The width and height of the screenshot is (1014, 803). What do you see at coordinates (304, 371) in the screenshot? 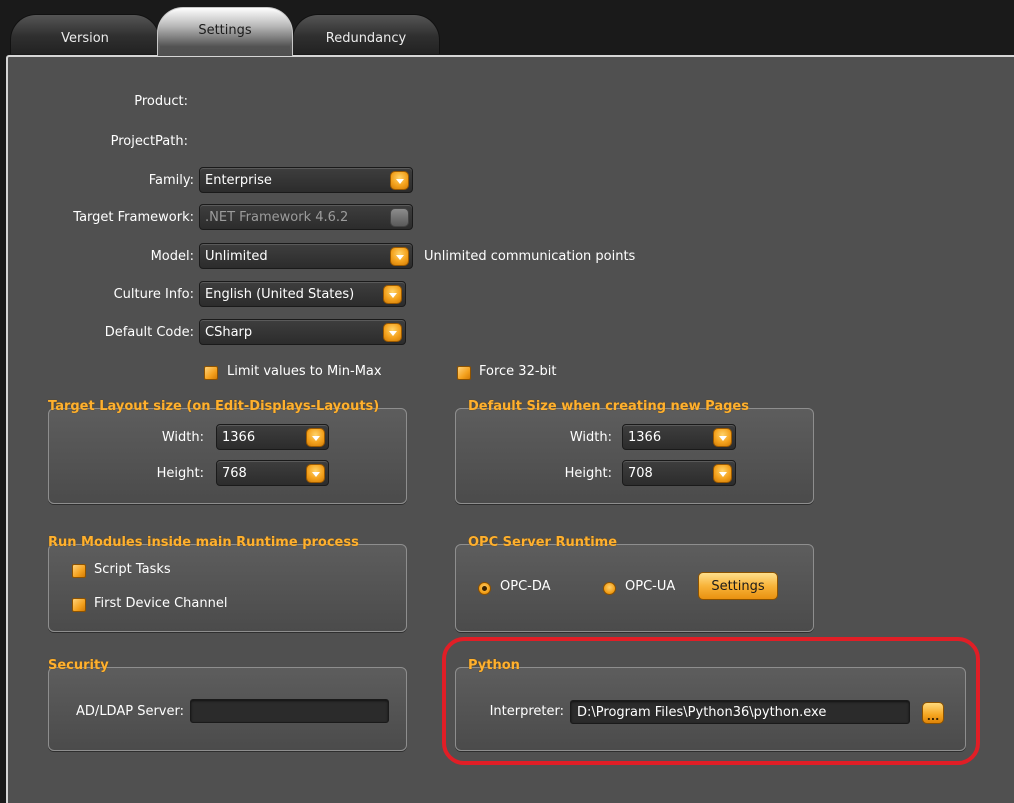
I see `limit-values-label: Limit values to Min-Max` at bounding box center [304, 371].